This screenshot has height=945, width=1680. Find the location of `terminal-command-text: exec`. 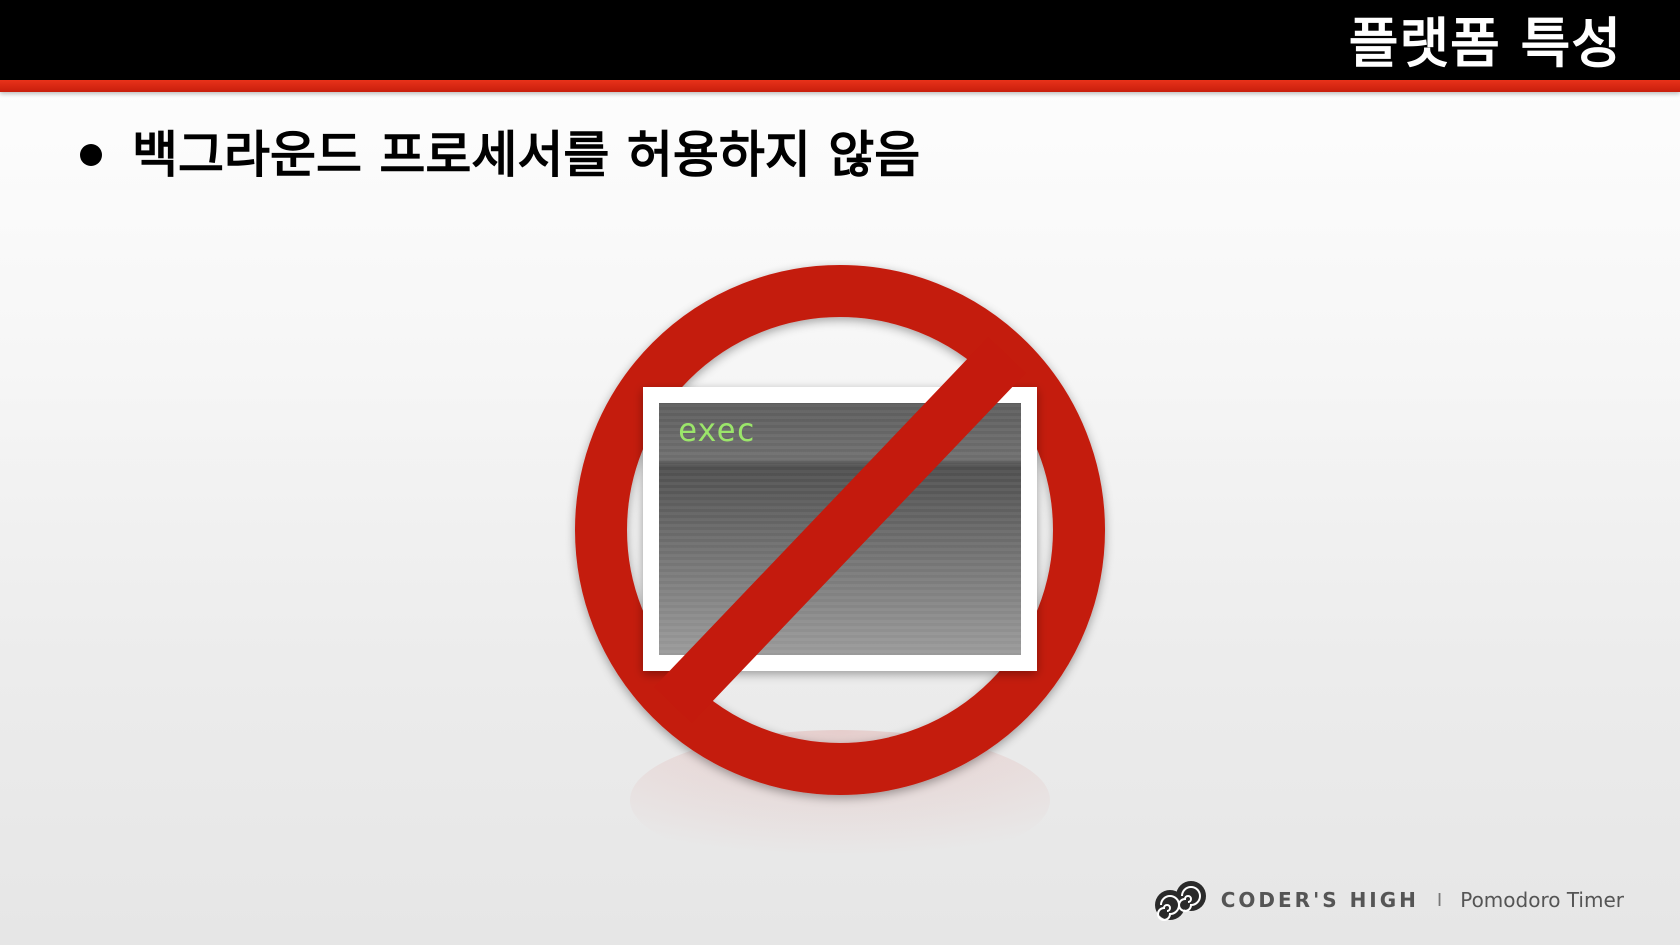

terminal-command-text: exec is located at coordinates (716, 430).